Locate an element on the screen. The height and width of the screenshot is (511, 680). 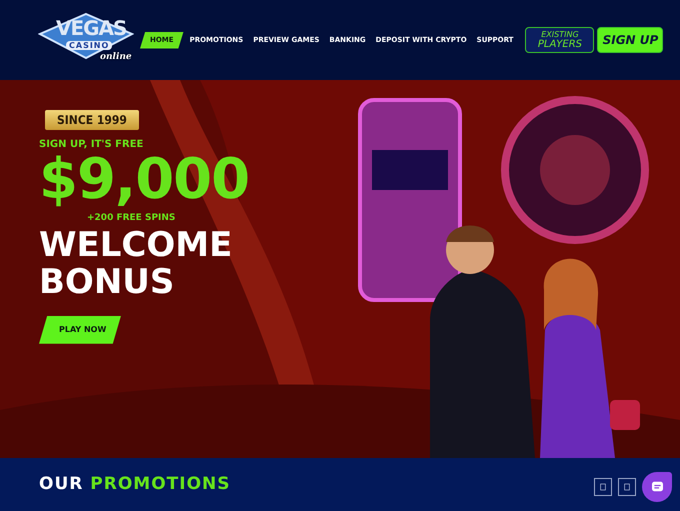
casino-logo: VEGAS CASINO online is located at coordinates (86, 36).